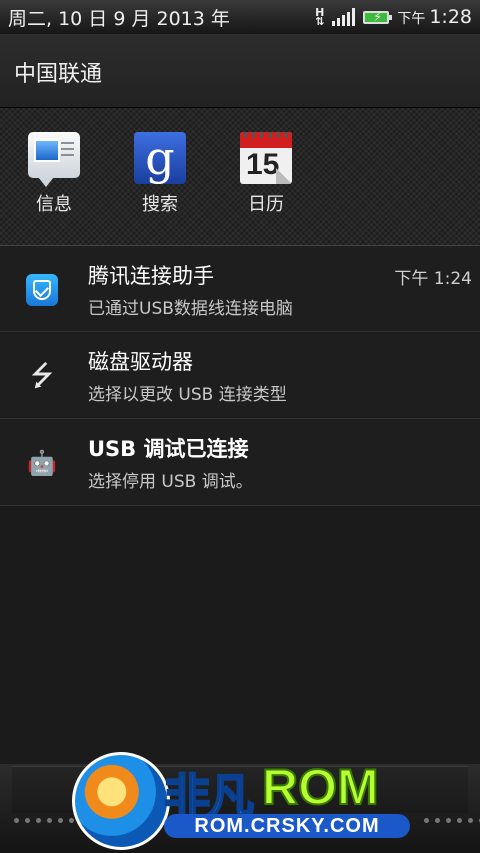 The height and width of the screenshot is (853, 480). I want to click on carrier-header: 中国联通, so click(240, 71).